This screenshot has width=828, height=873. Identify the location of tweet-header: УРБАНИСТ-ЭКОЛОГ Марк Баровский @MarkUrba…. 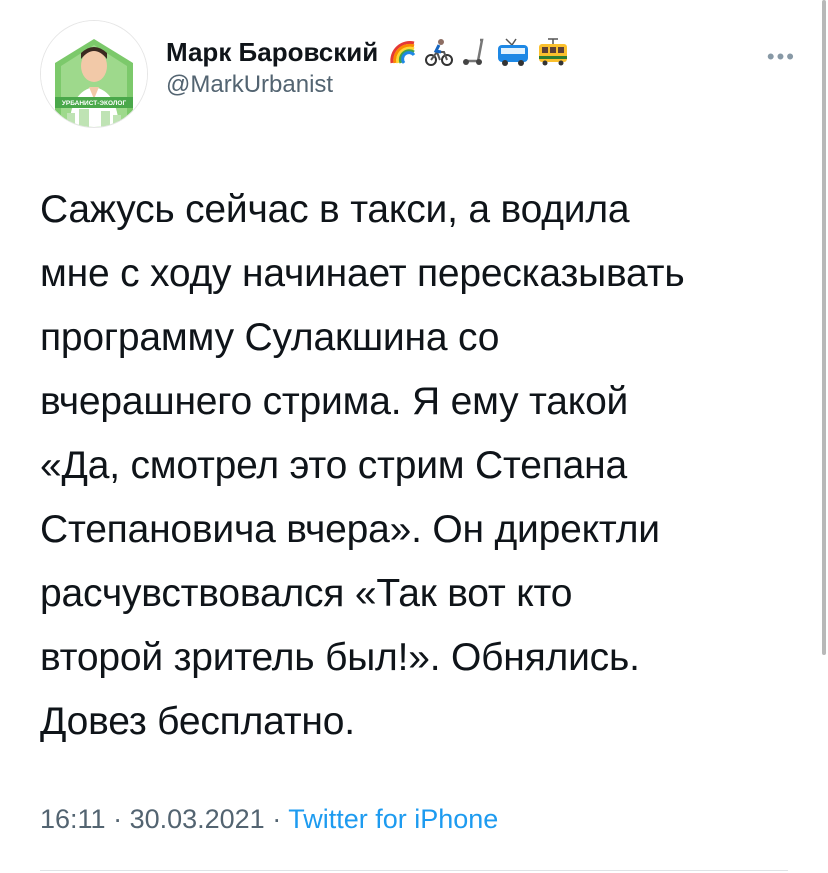
(420, 73).